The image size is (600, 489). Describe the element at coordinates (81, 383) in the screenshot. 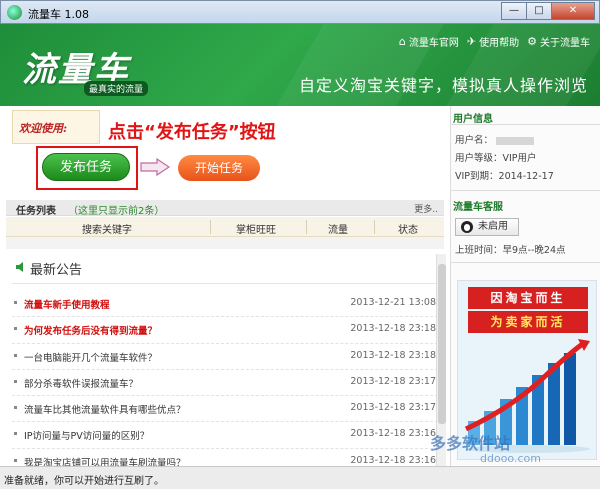

I see `news-title: 部分杀毒软件误报流量车？` at that location.